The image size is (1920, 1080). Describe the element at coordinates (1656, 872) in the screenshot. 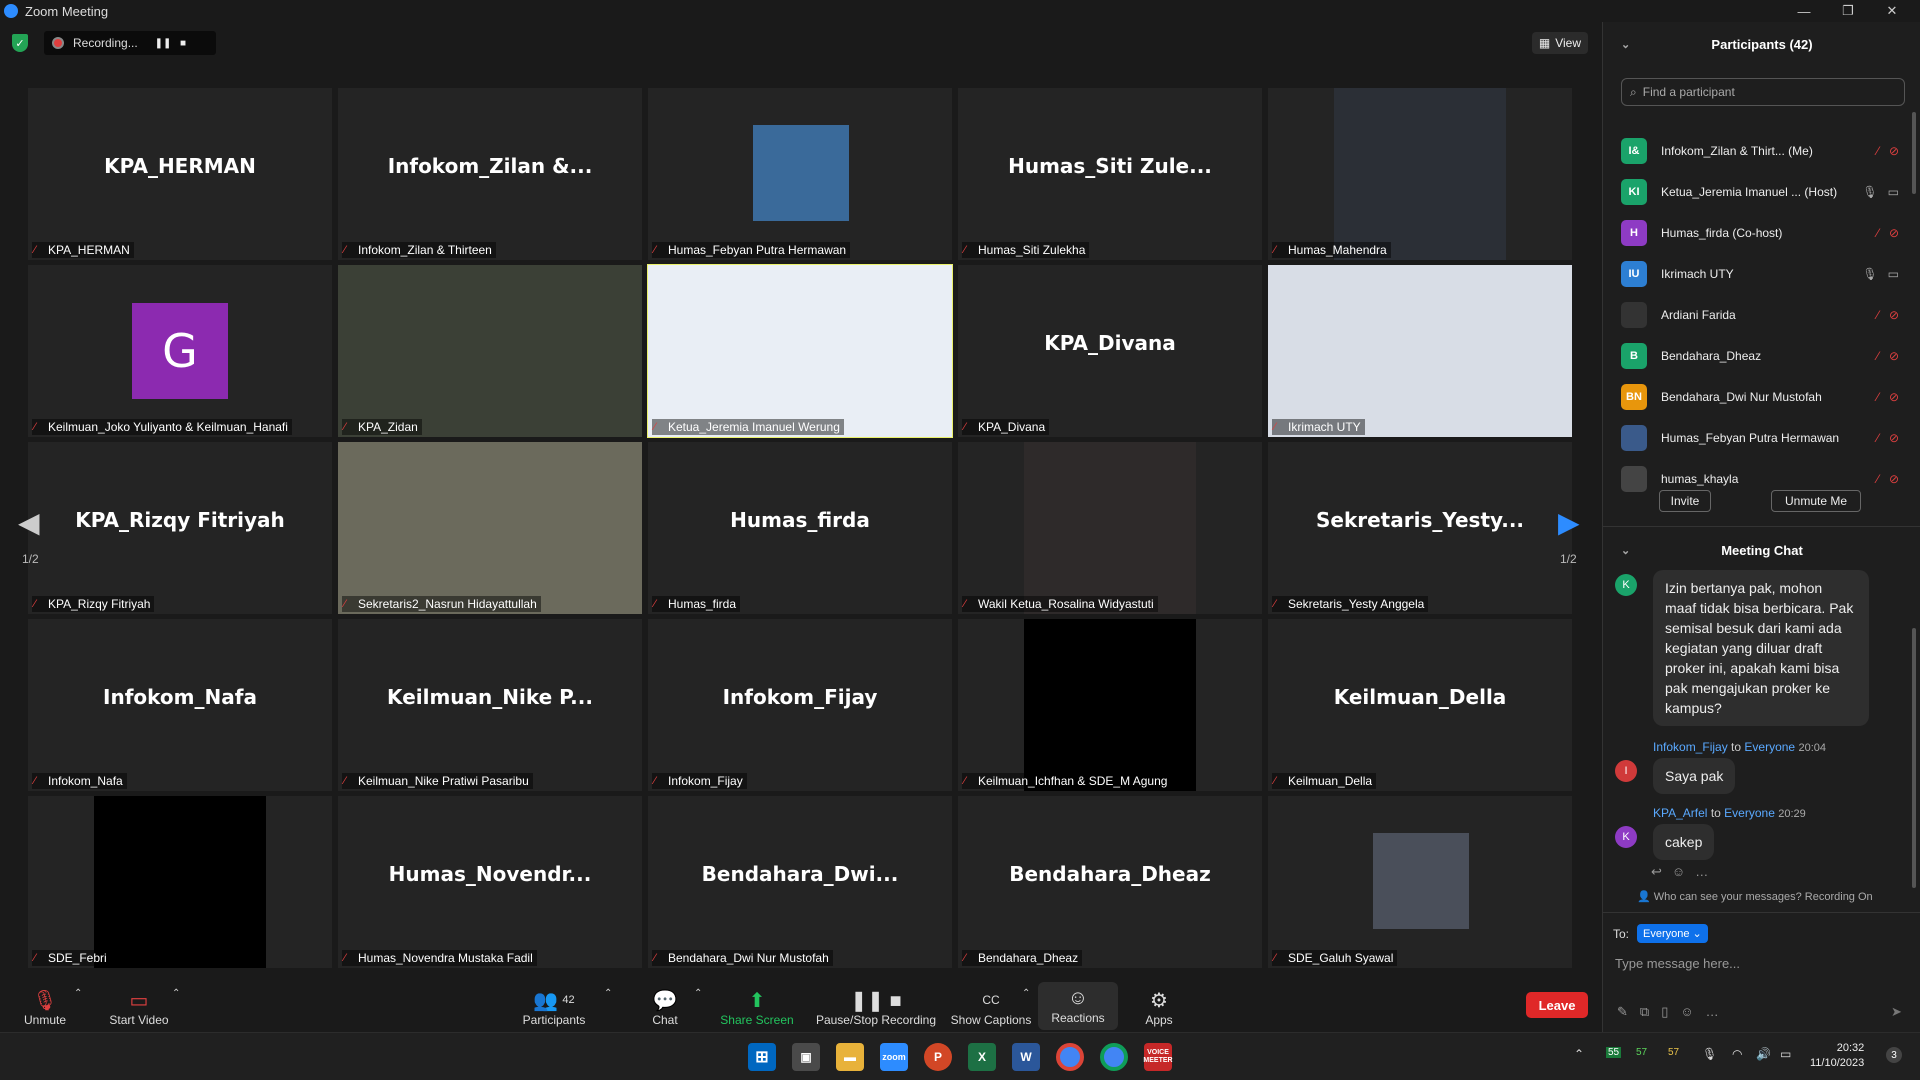

I see `reply-icon: ↩` at that location.